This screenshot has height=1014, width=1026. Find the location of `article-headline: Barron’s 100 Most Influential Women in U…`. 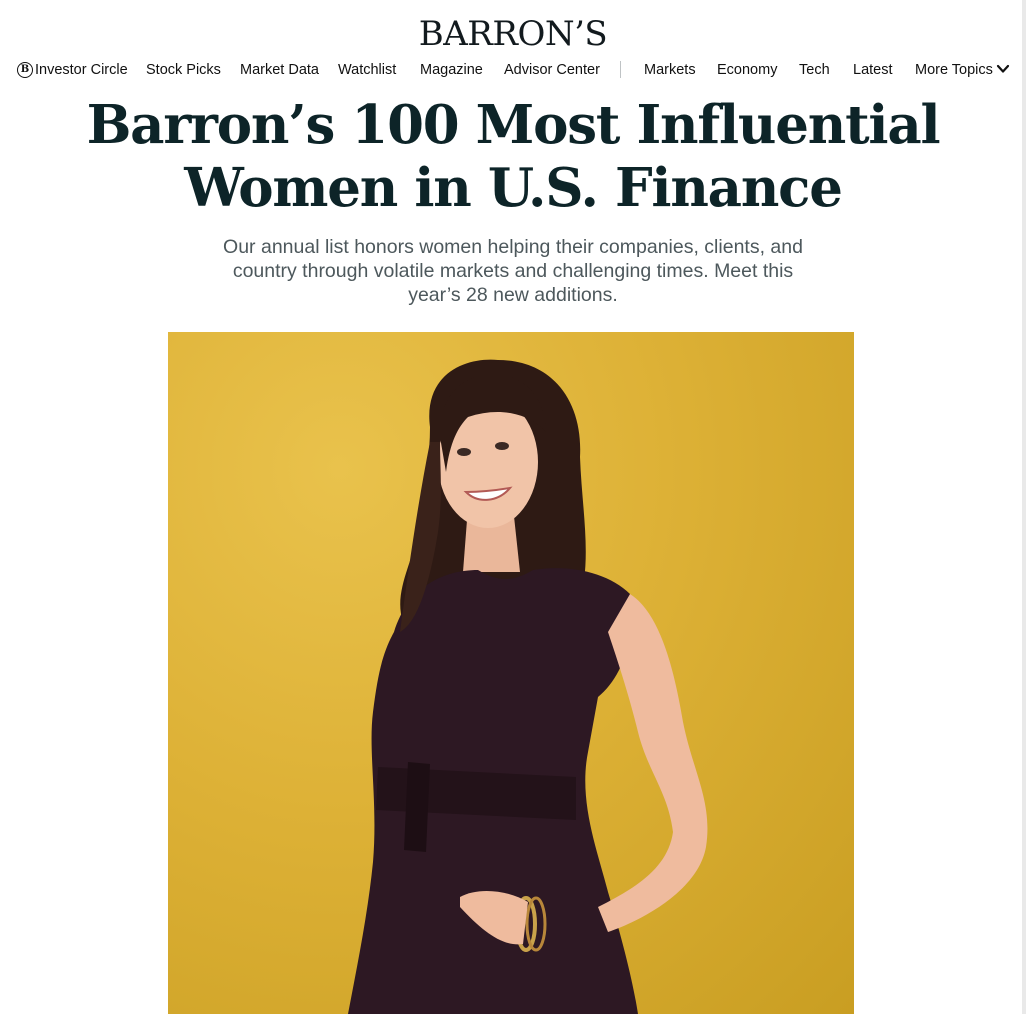

article-headline: Barron’s 100 Most Influential Women in U… is located at coordinates (513, 157).